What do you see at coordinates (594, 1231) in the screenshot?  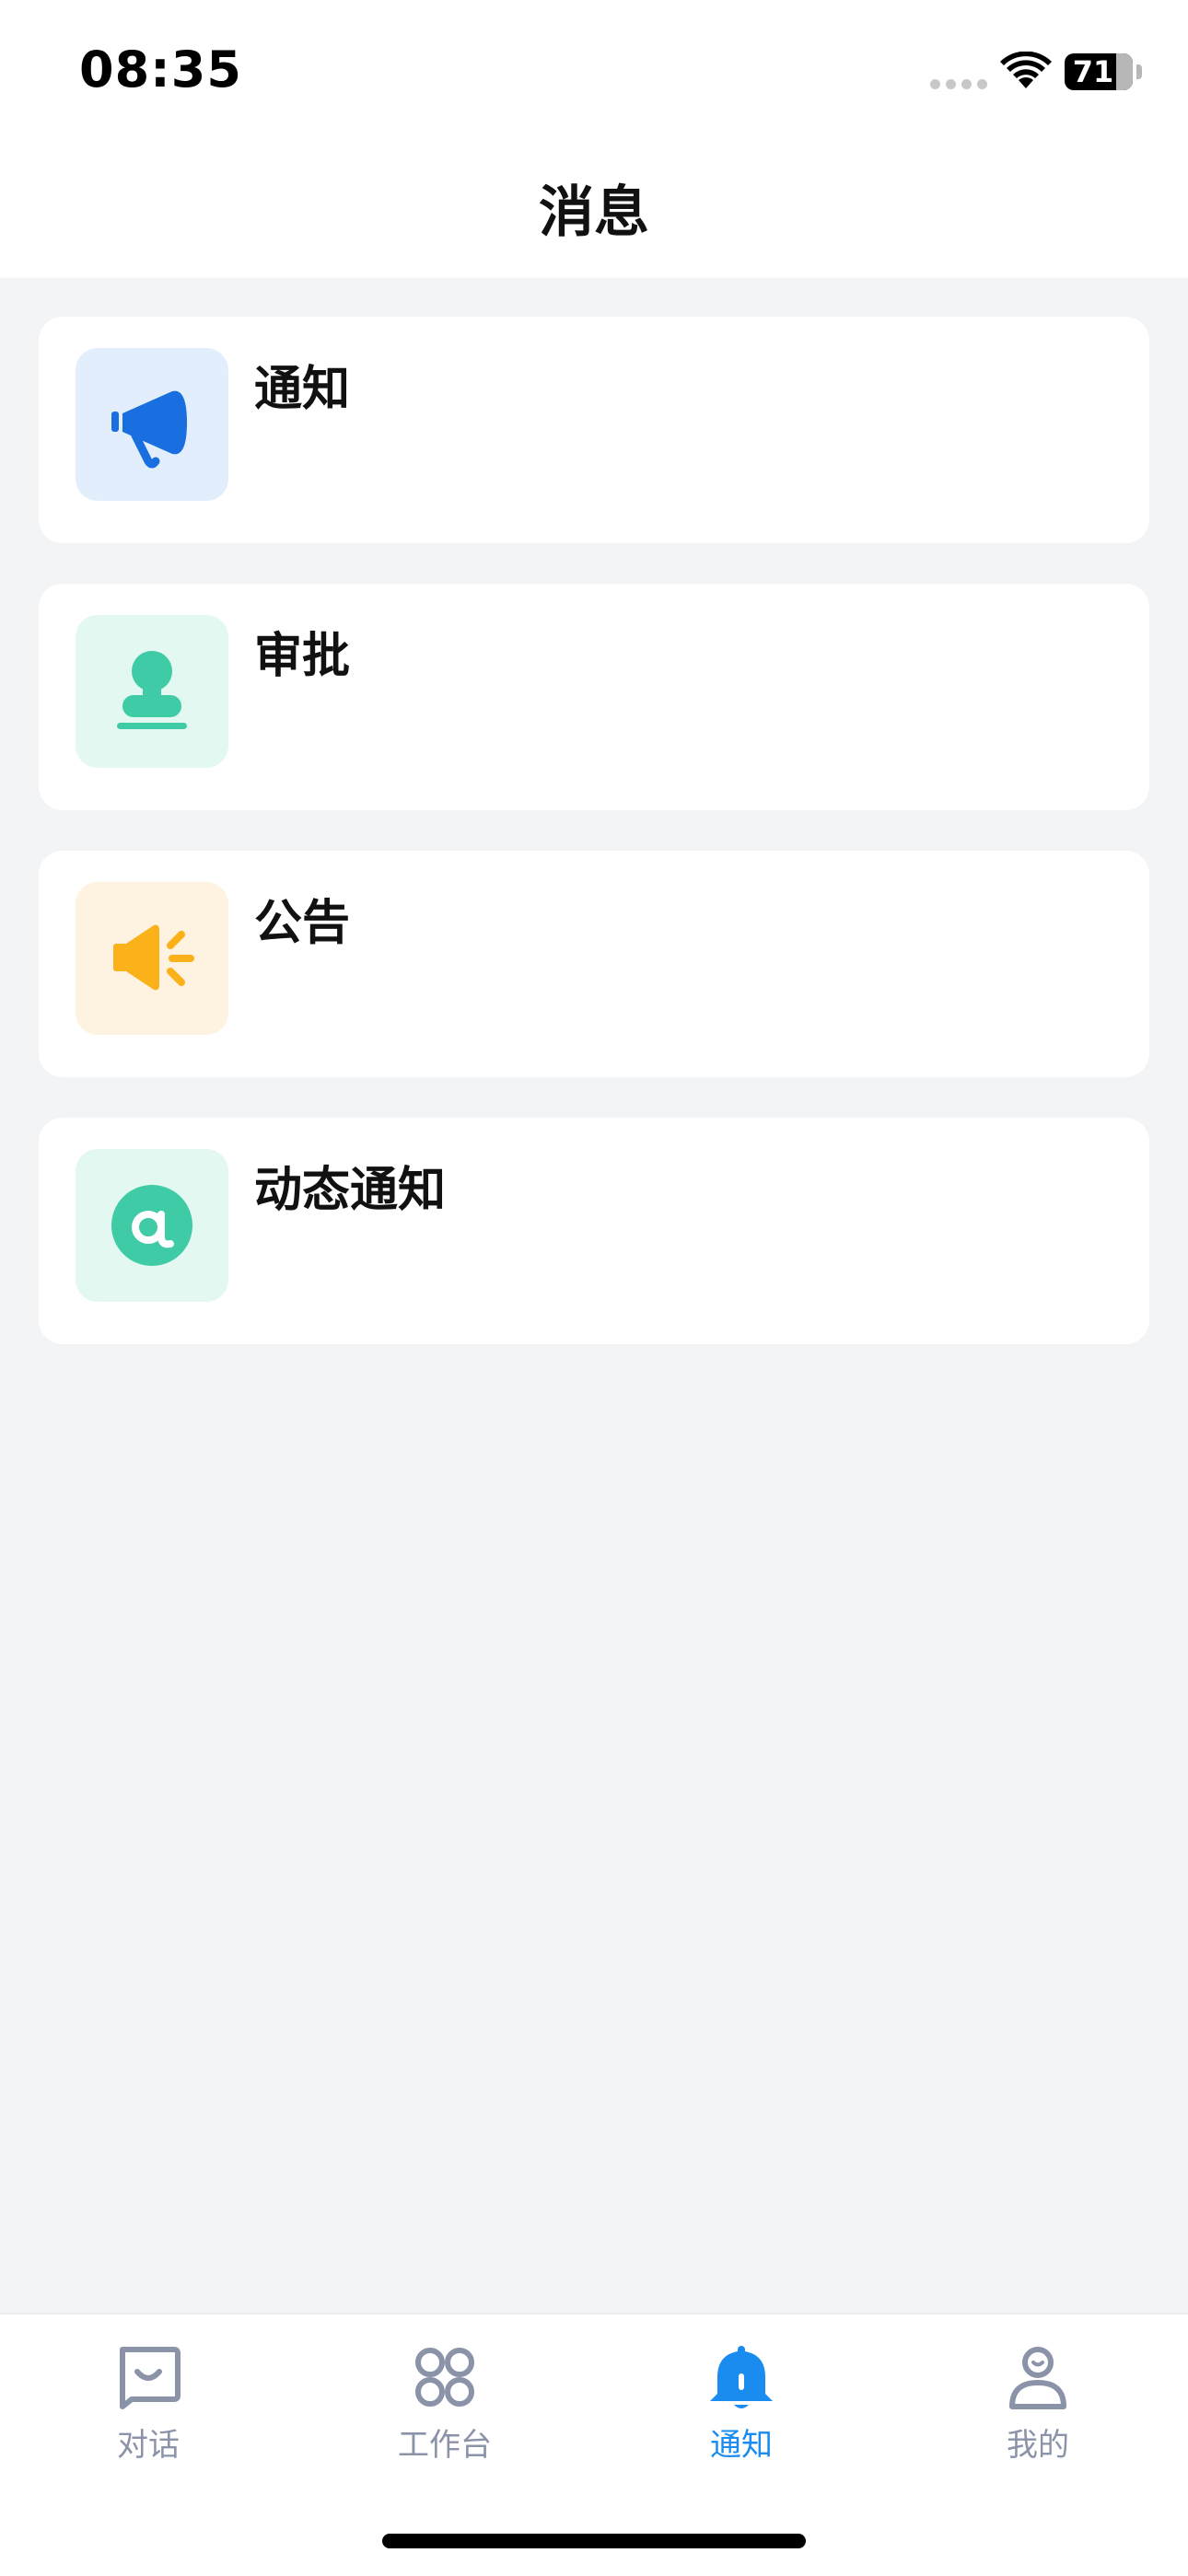 I see `message-item-dynamic: 动态通知` at bounding box center [594, 1231].